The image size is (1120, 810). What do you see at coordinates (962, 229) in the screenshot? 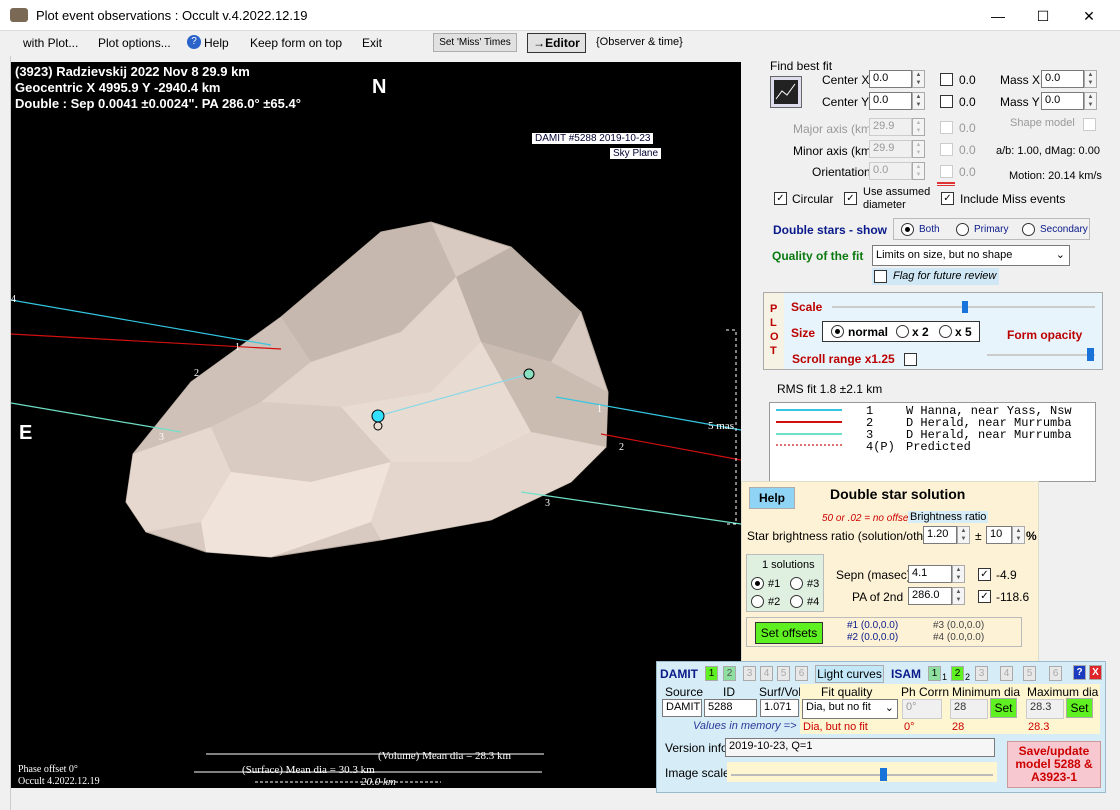
I see `primary-radio` at bounding box center [962, 229].